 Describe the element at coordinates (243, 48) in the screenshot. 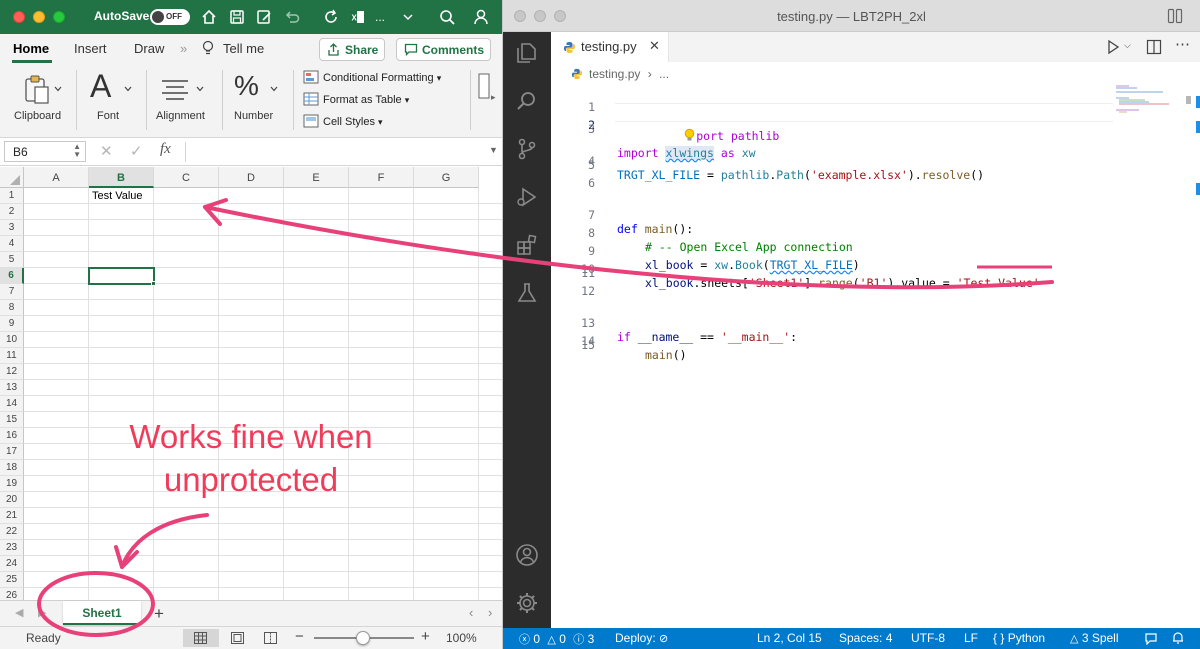

I see `tell-me-search: Tell me` at that location.